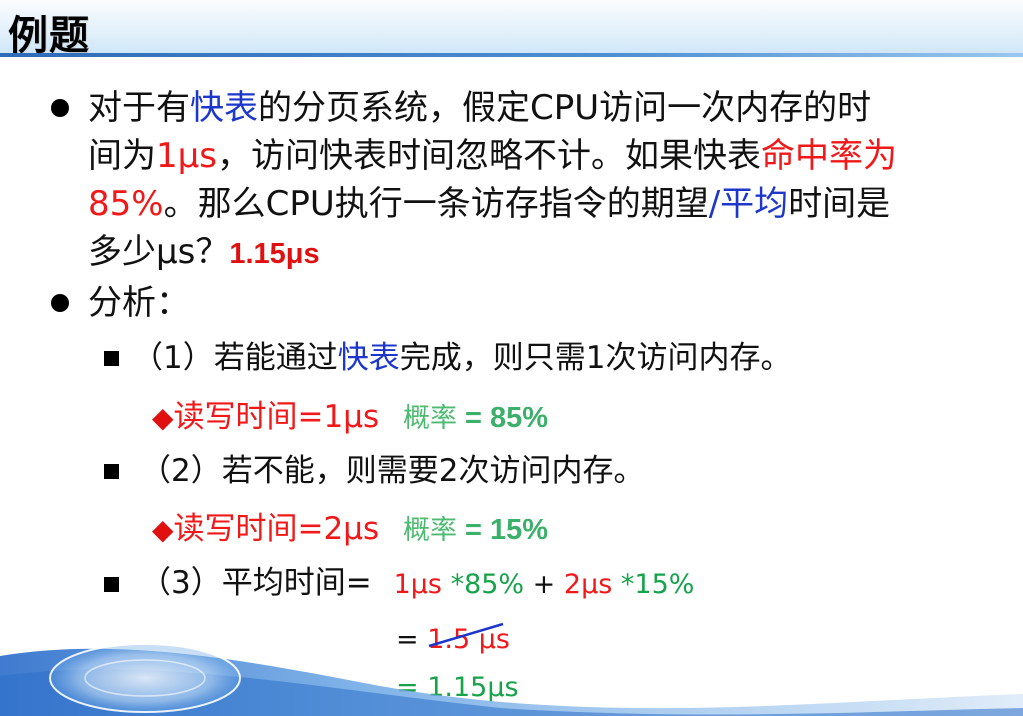 This screenshot has width=1023, height=716. I want to click on step-2: （2）若不能，则需要2次访问内存。, so click(392, 471).